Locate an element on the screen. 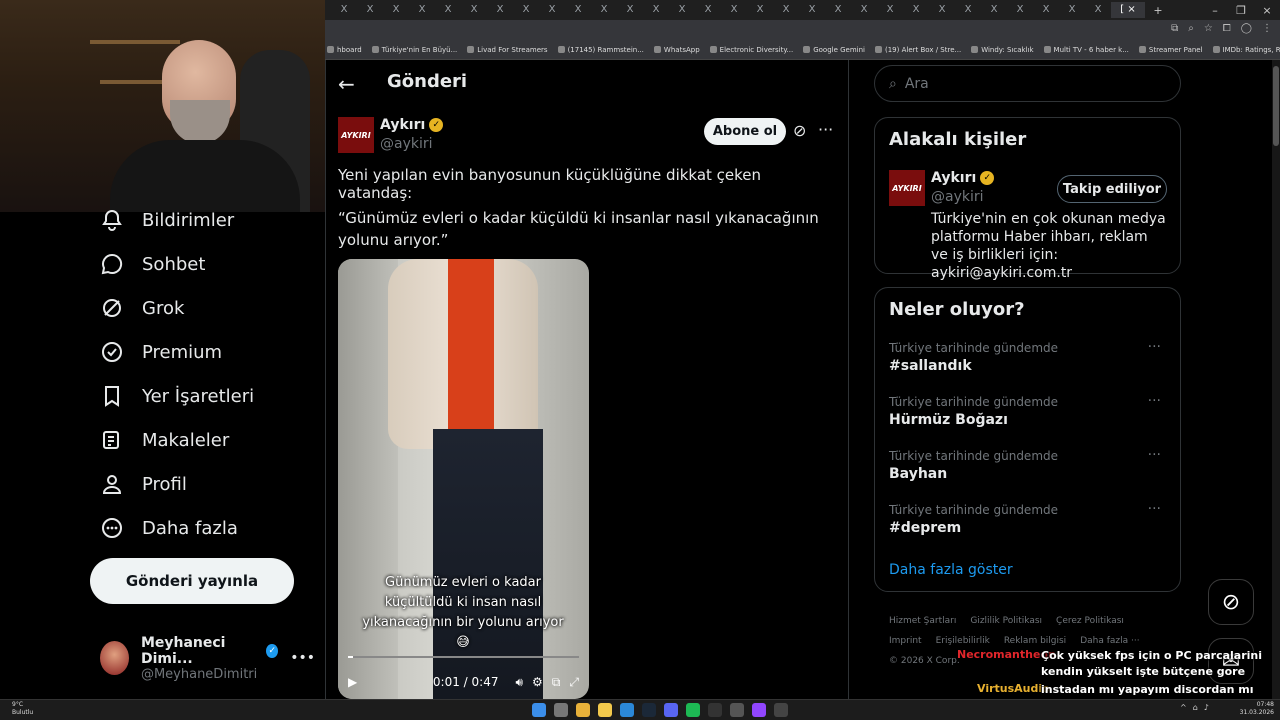 The image size is (1280, 720). chrome-icon is located at coordinates (583, 710).